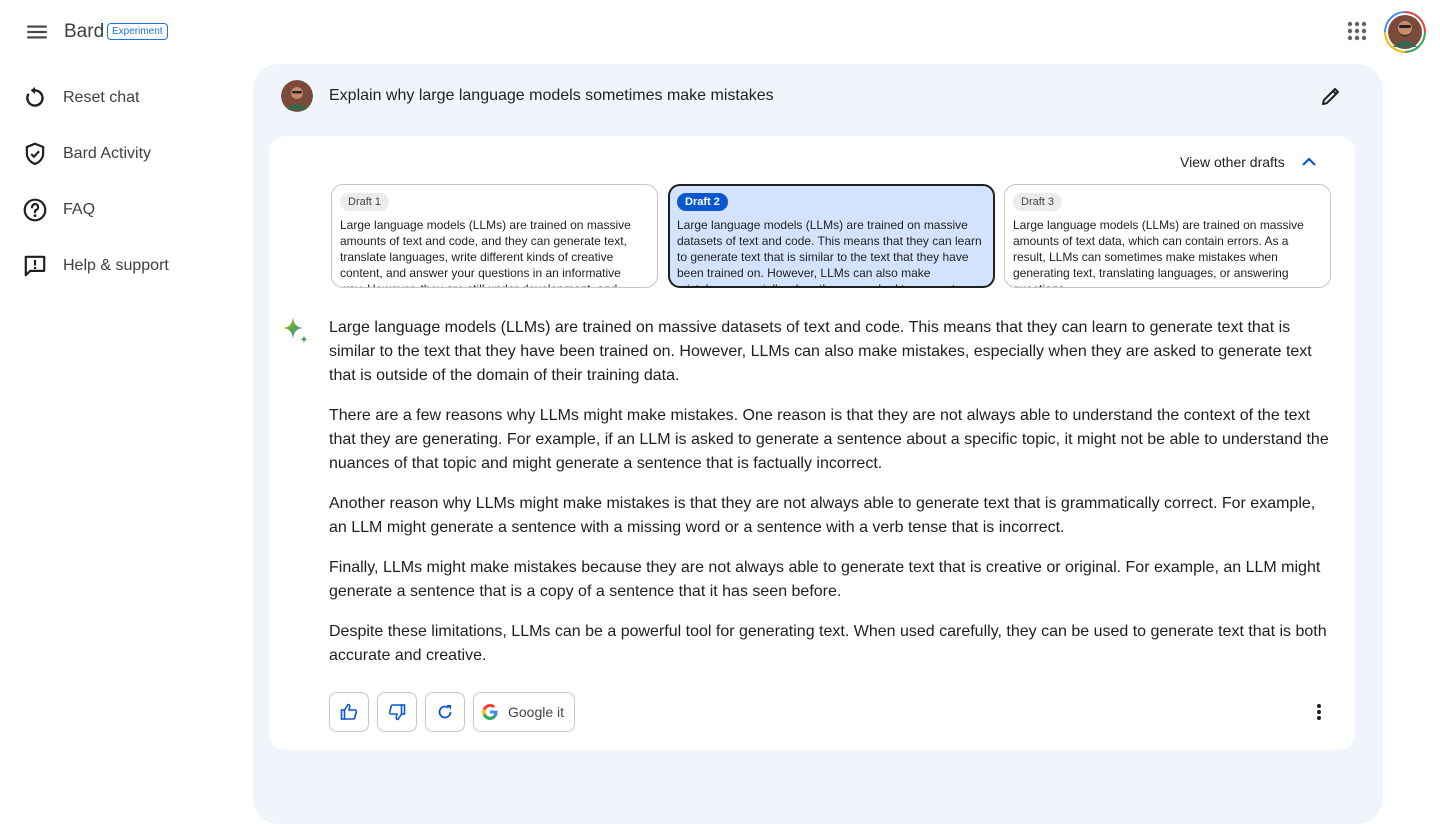  I want to click on sidebar-item-label: Help & support, so click(116, 265).